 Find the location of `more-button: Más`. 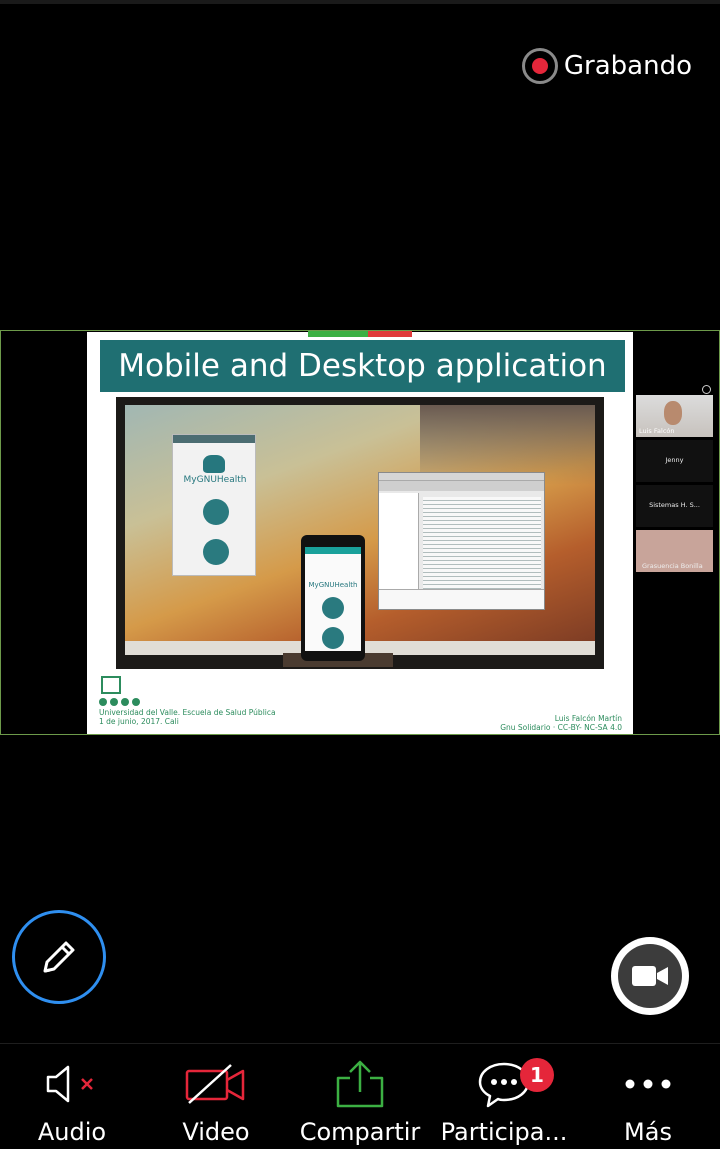

more-button: Más is located at coordinates (648, 1096).